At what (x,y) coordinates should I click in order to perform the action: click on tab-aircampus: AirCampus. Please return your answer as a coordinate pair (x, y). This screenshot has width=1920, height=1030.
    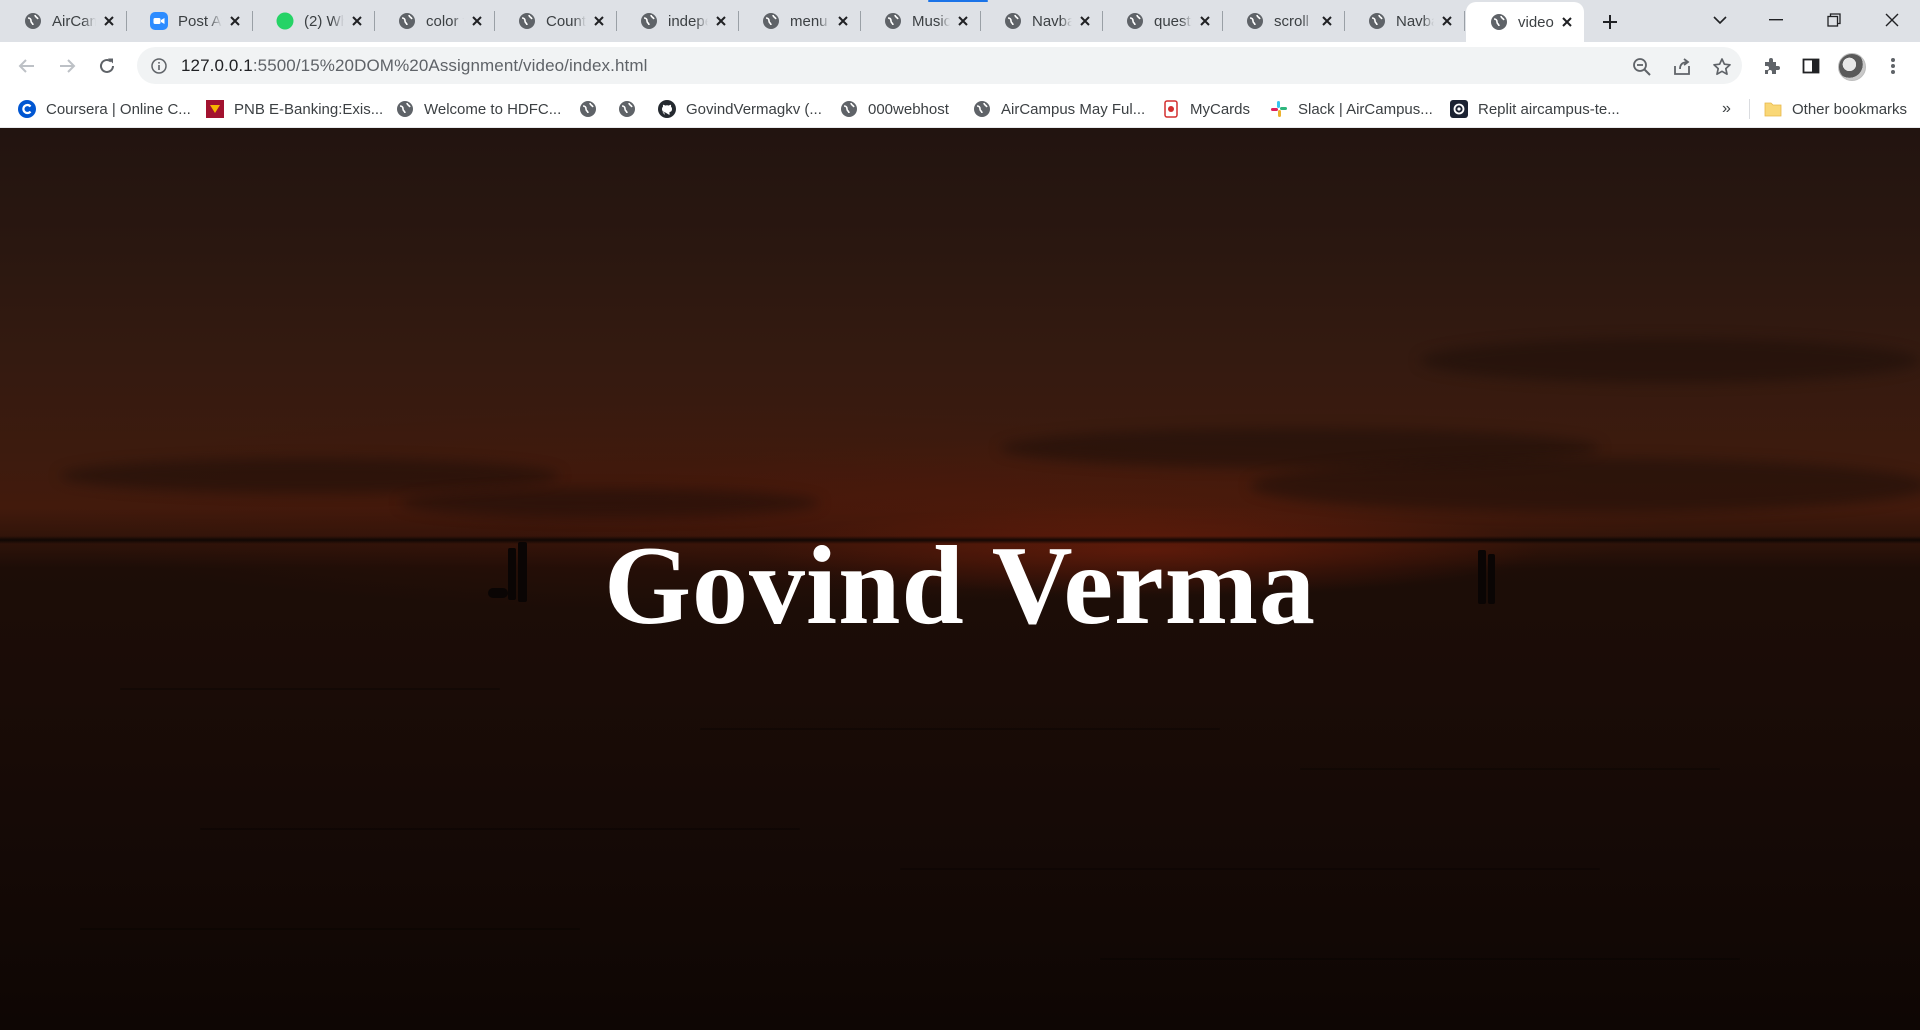
    Looking at the image, I should click on (63, 21).